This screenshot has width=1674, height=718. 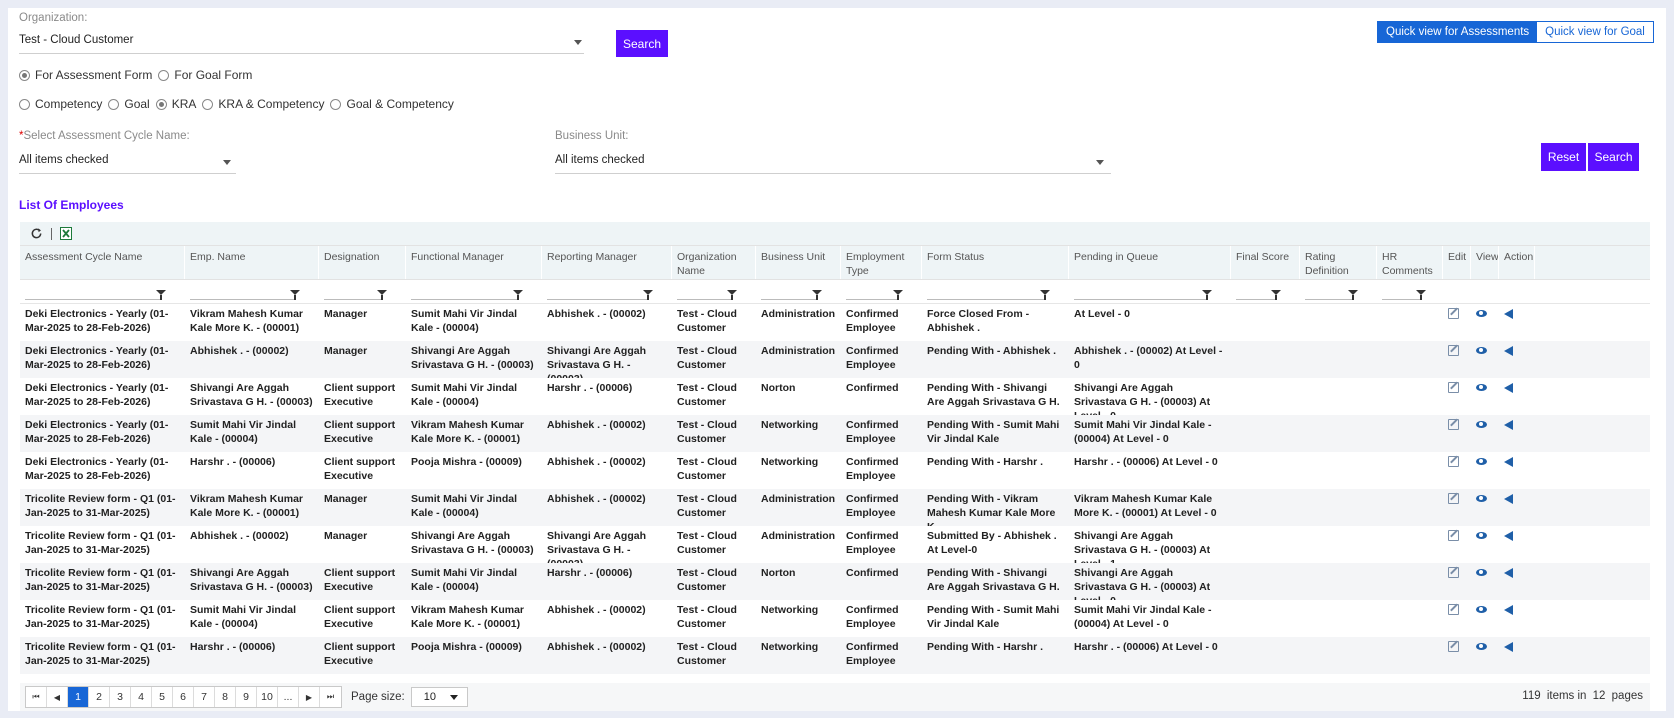 What do you see at coordinates (439, 697) in the screenshot?
I see `page-size-select: 10` at bounding box center [439, 697].